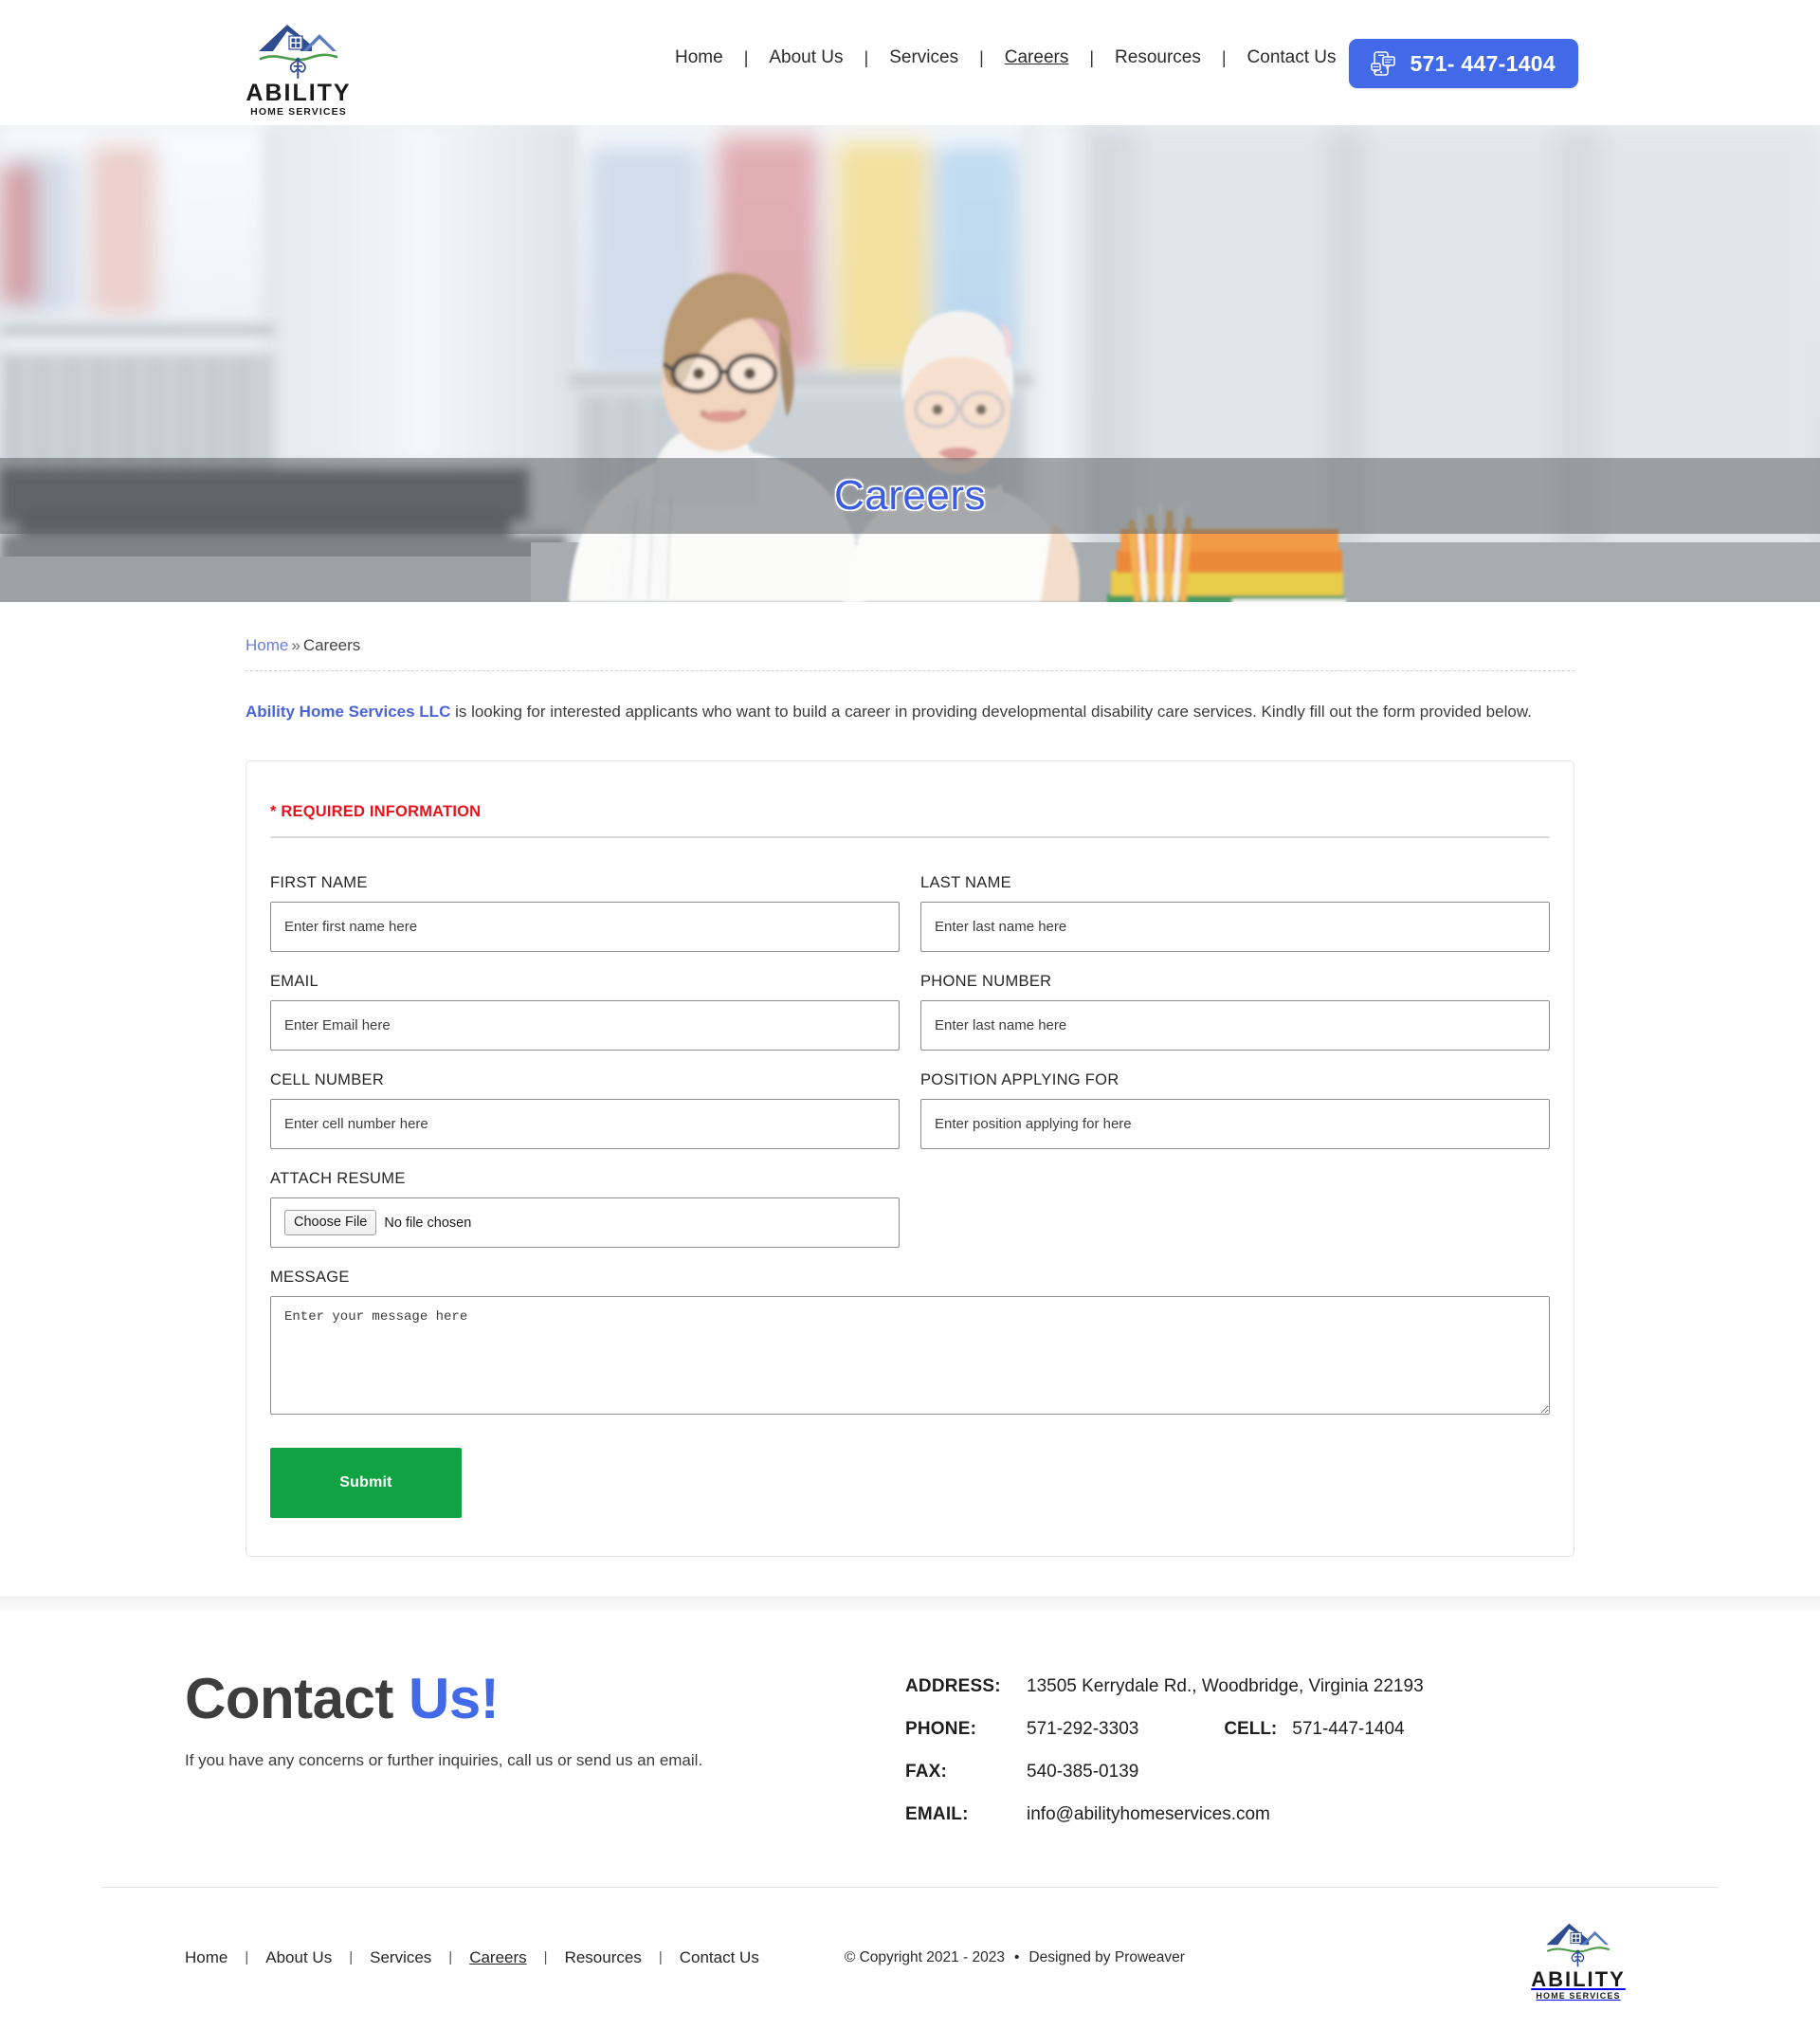 The width and height of the screenshot is (1820, 2029). I want to click on footer-divider, so click(910, 1603).